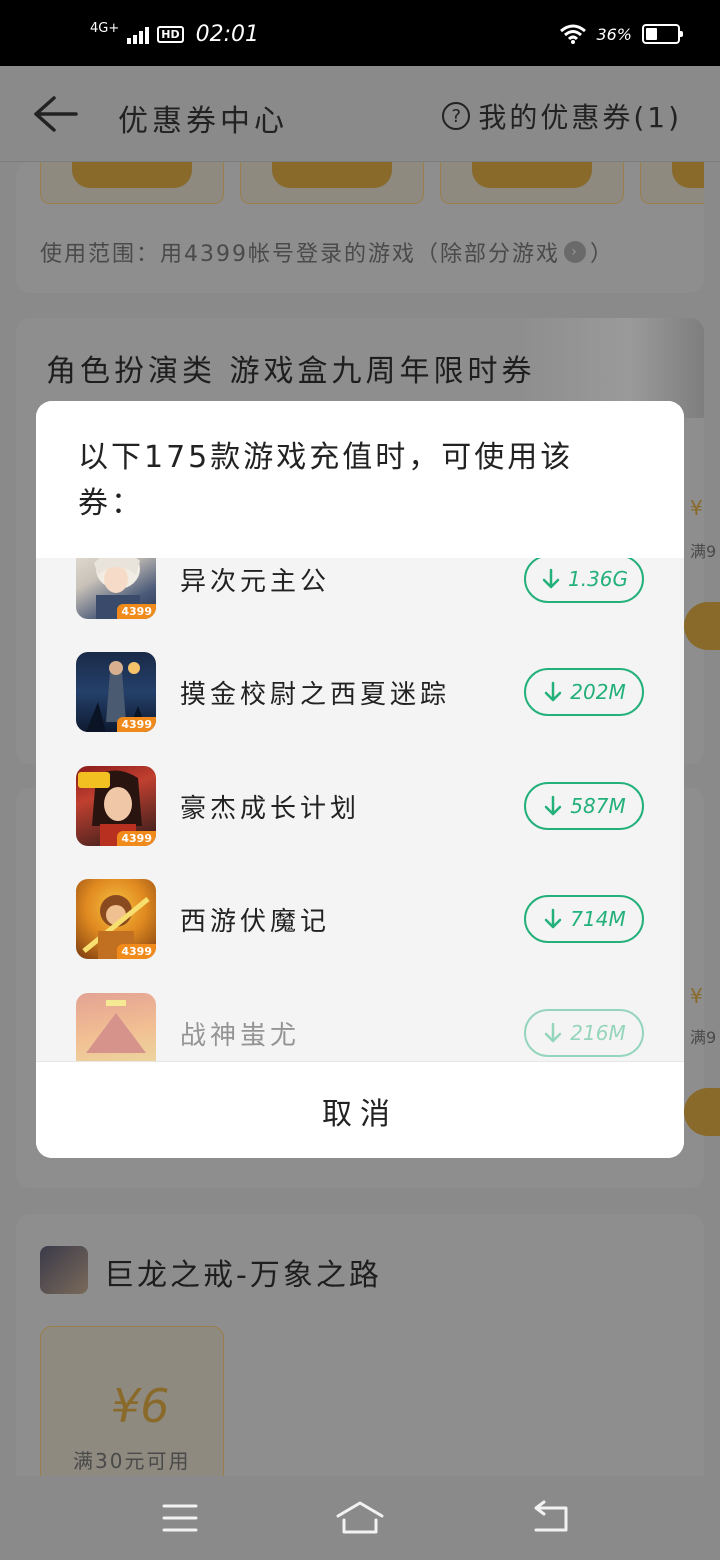  I want to click on status-right: 36%, so click(621, 34).